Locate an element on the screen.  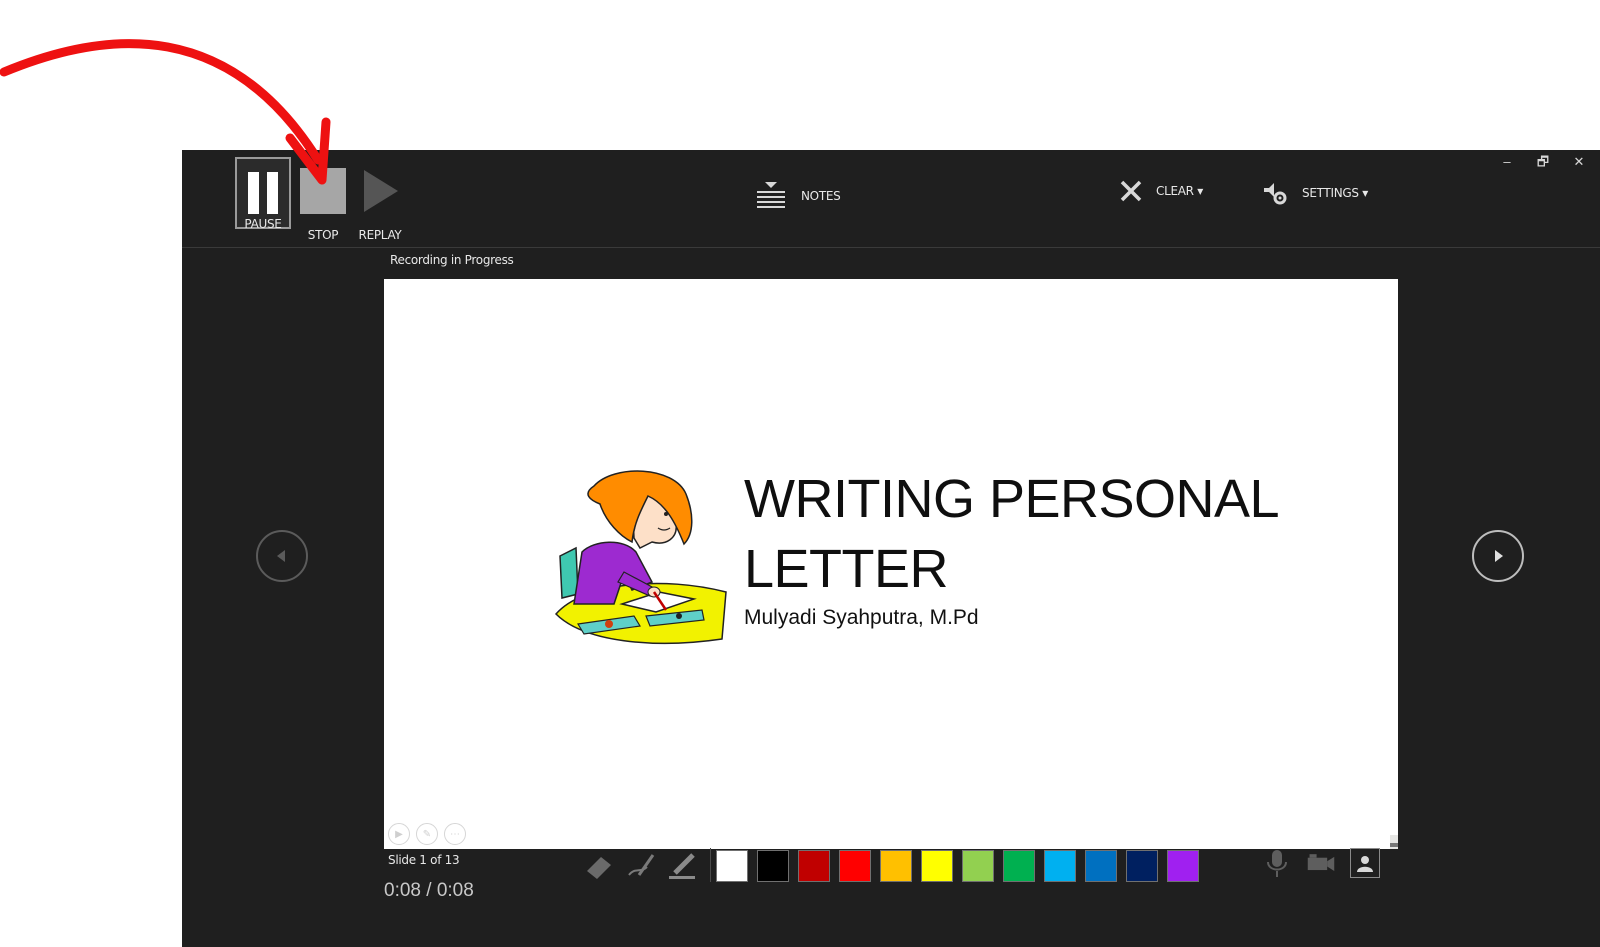
recording-status: Recording in Progress is located at coordinates (452, 260).